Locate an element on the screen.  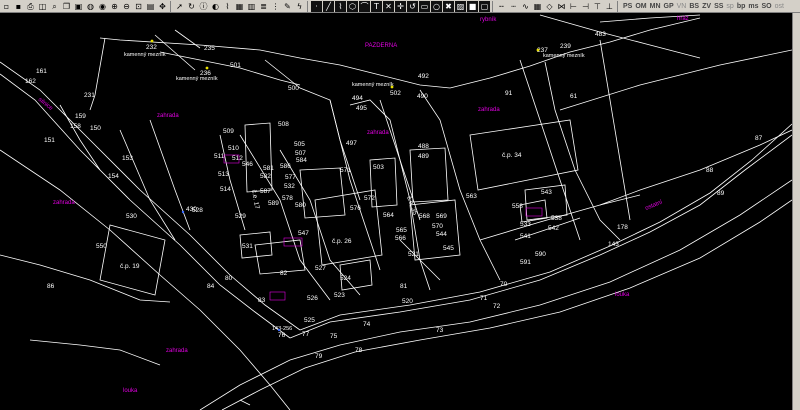
edit-icon: ✎ is located at coordinates (287, 6).